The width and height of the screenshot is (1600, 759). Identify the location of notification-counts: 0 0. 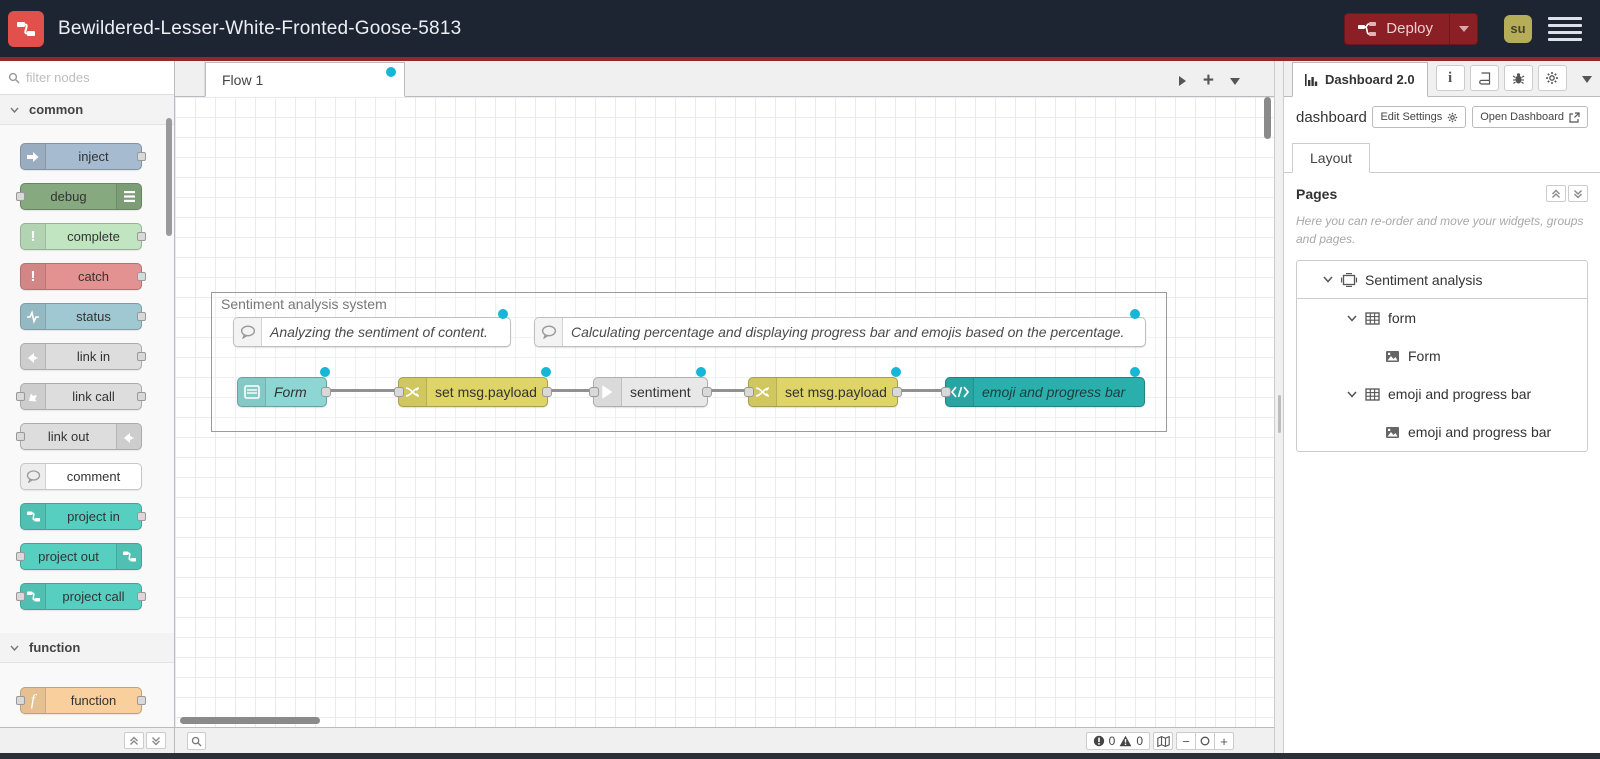
(1117, 741).